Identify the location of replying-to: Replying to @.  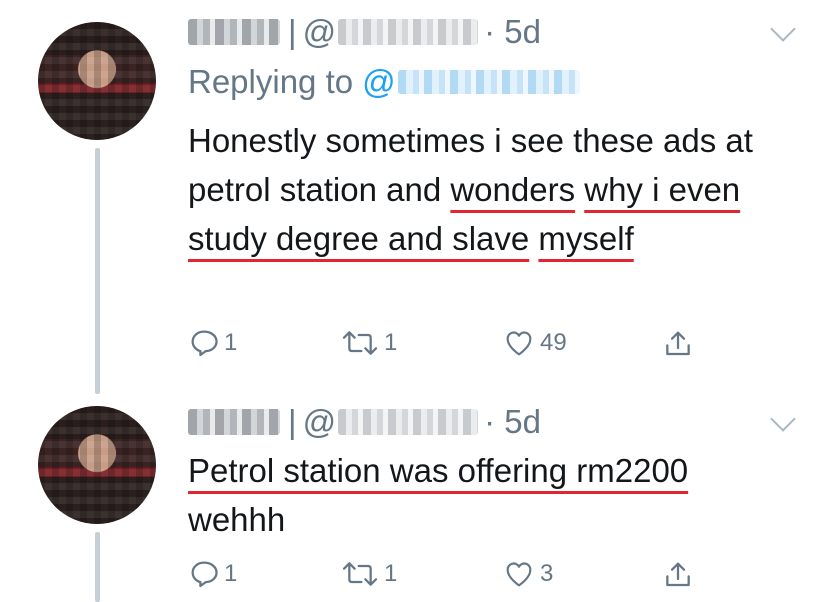
(384, 82).